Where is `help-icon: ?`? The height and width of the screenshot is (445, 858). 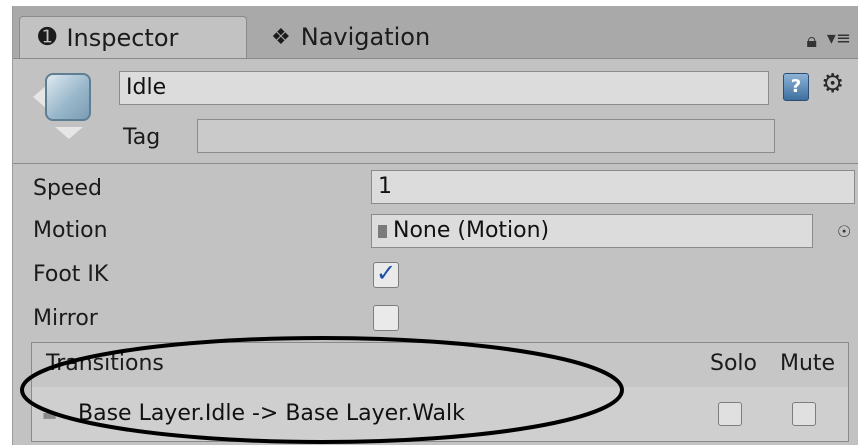
help-icon: ? is located at coordinates (796, 87).